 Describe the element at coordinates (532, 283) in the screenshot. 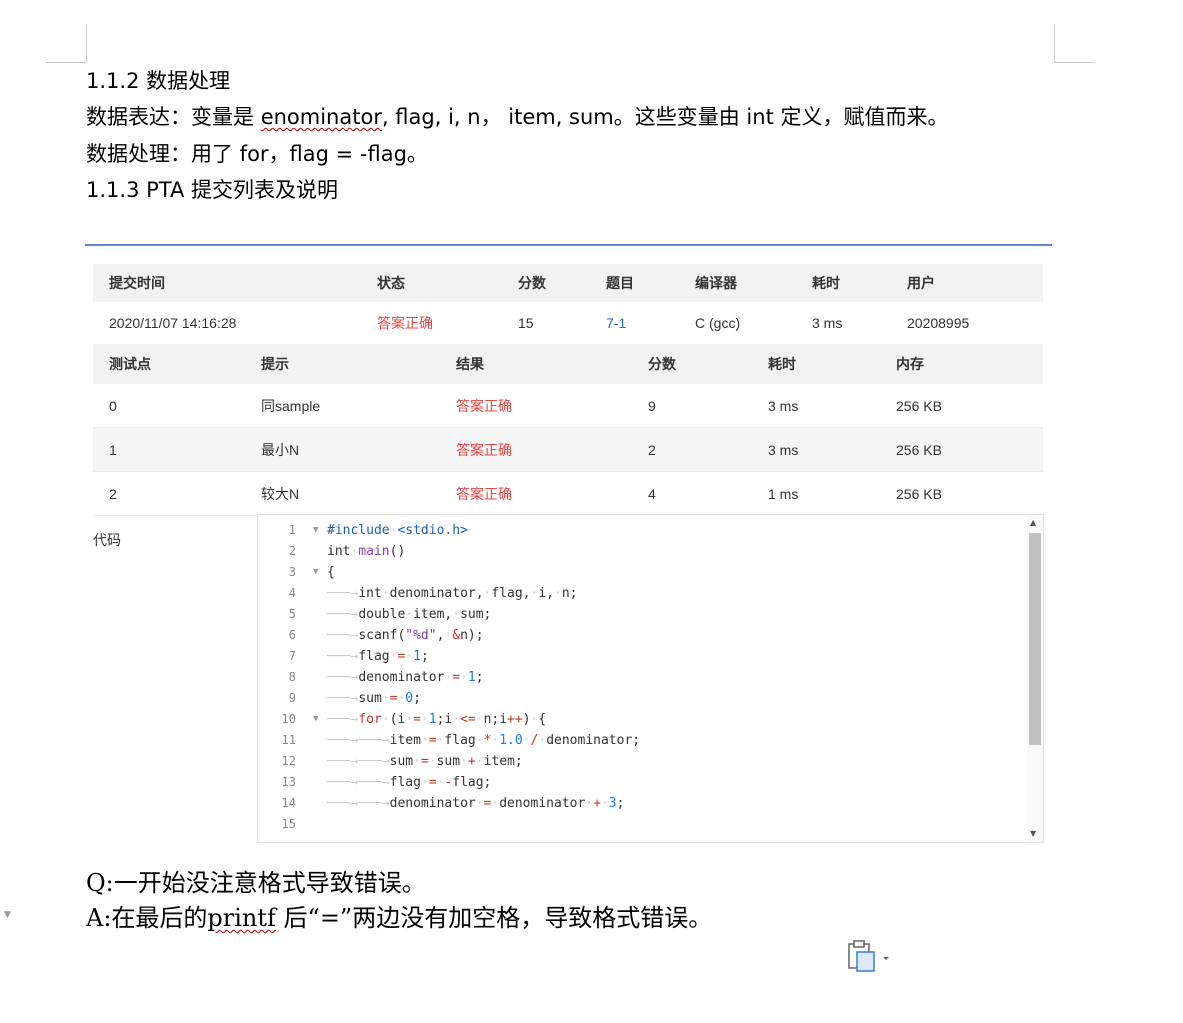

I see `header-score: 分数` at that location.